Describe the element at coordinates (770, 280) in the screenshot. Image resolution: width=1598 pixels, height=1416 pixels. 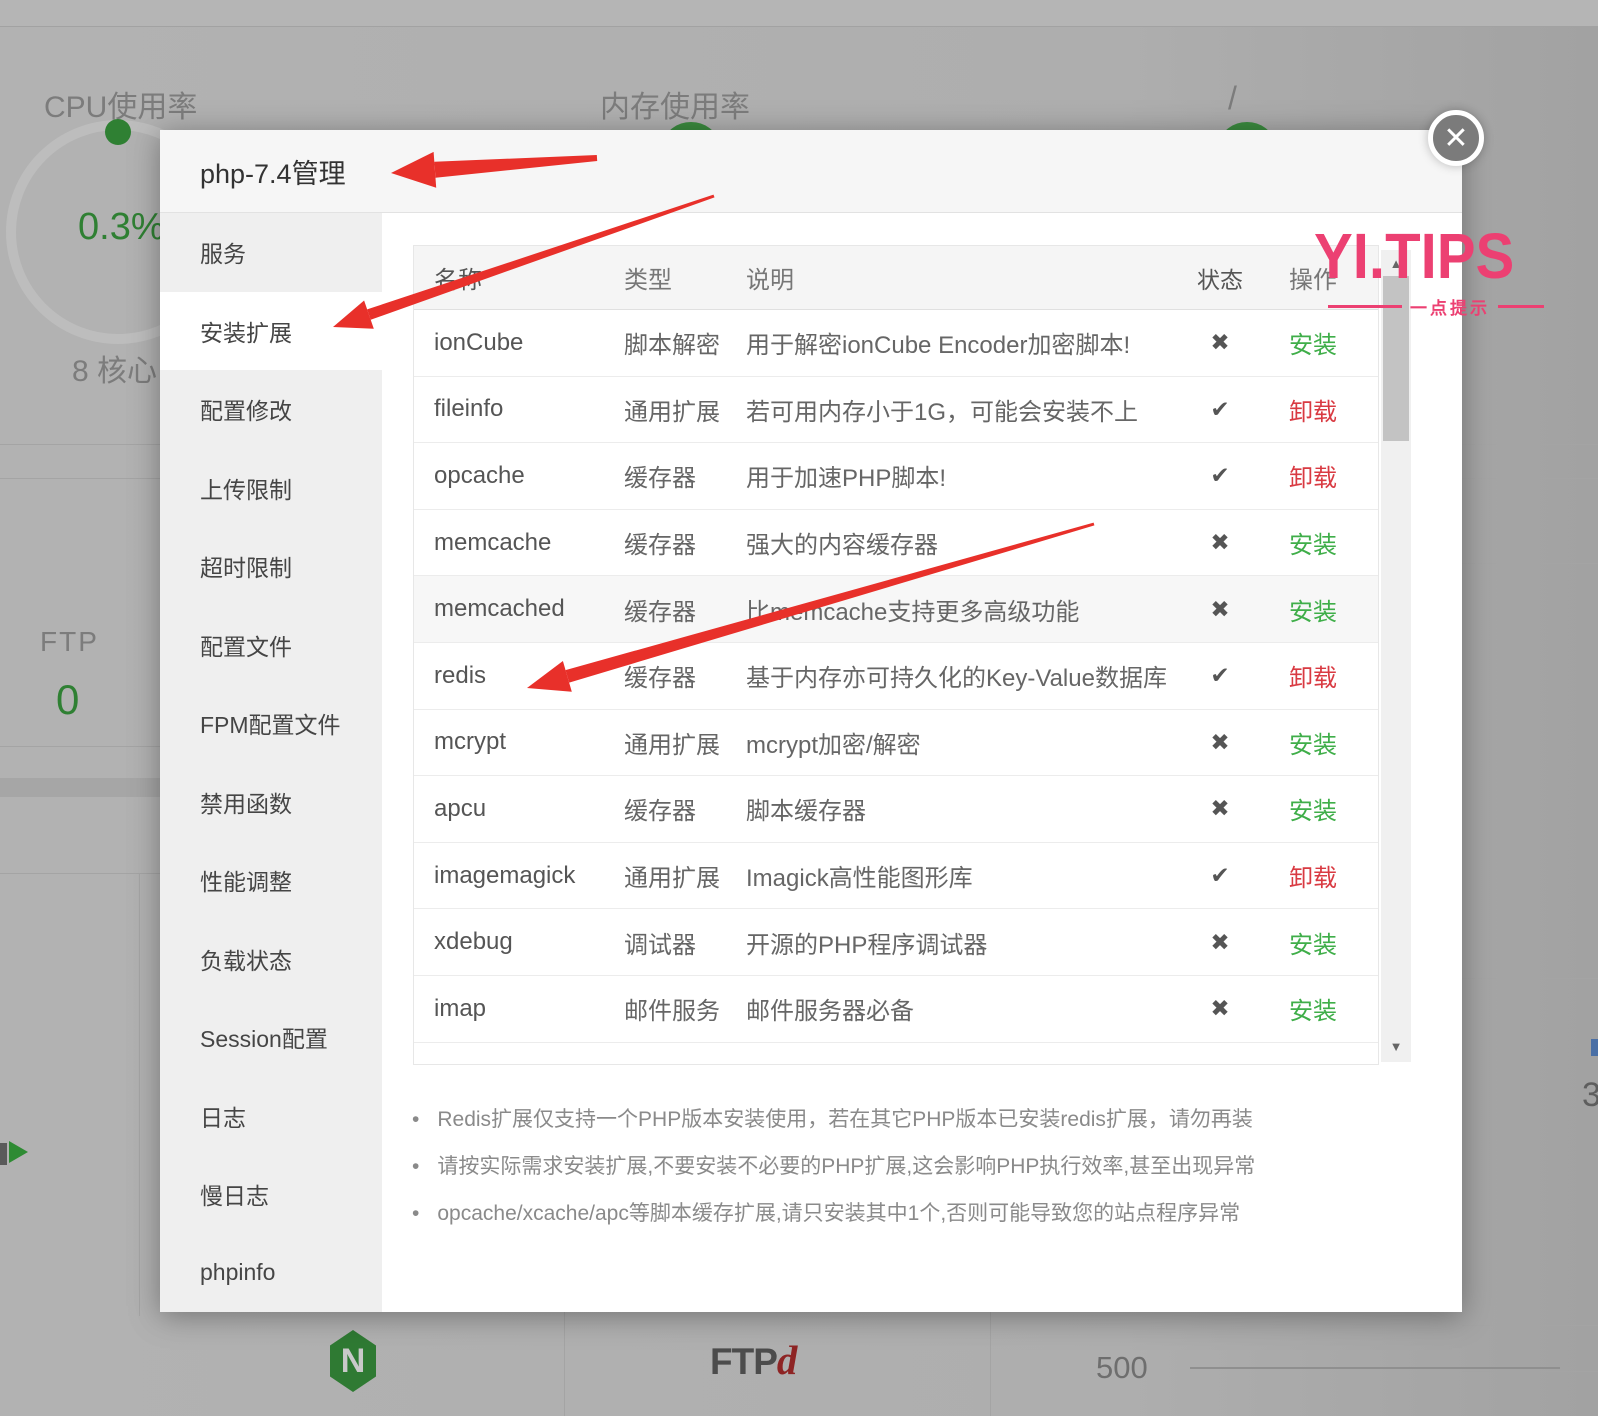
I see `col-header-desc: 说明` at that location.